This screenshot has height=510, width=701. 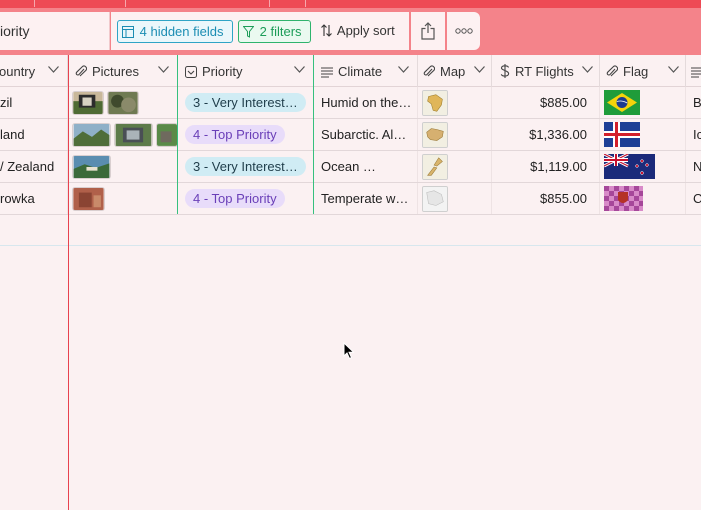 I want to click on cell-next: B, so click(x=693, y=102).